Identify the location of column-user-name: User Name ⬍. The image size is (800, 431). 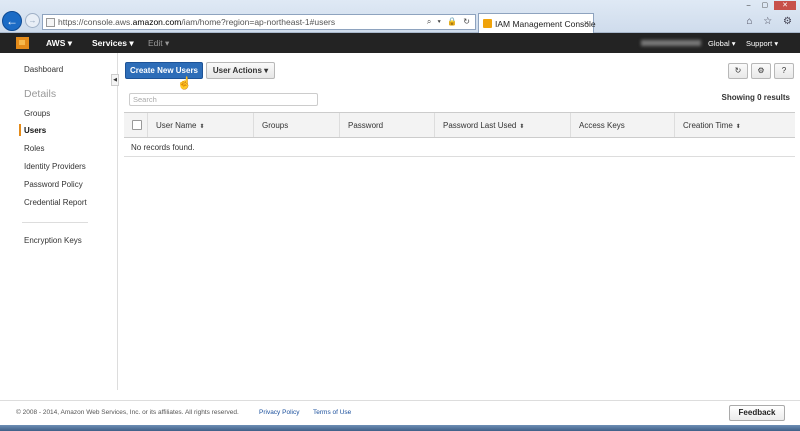
(201, 125).